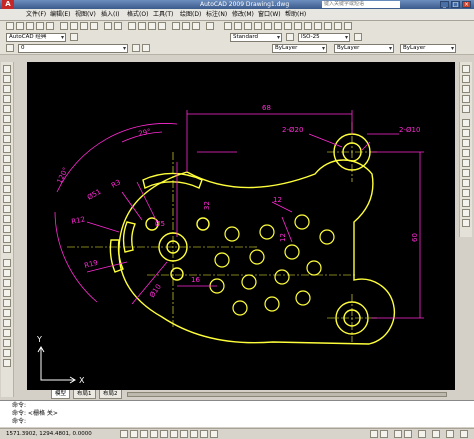 The width and height of the screenshot is (474, 439). What do you see at coordinates (7, 323) in the screenshot?
I see `rotate-icon` at bounding box center [7, 323].